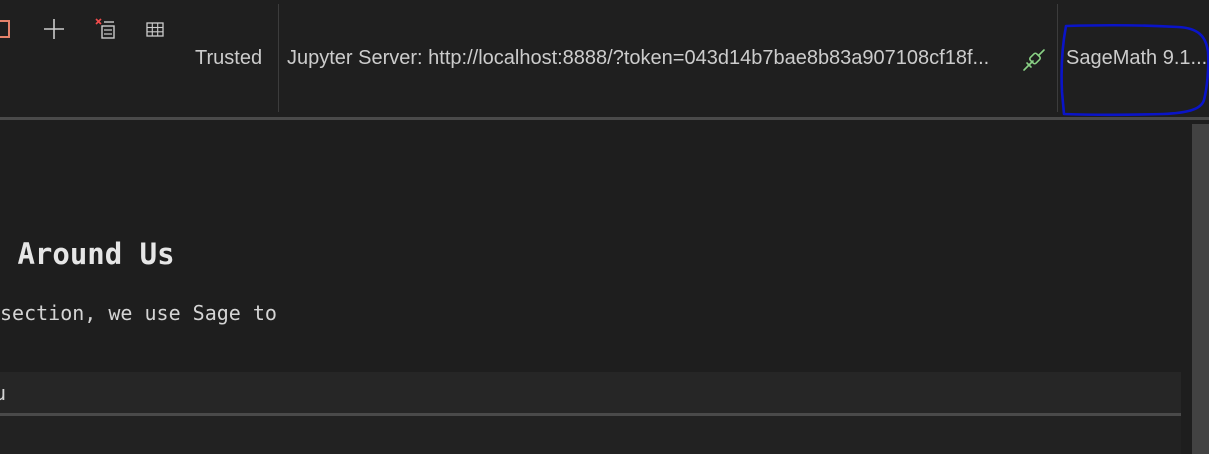 The image size is (1209, 454). Describe the element at coordinates (590, 392) in the screenshot. I see `code-cell-editor: u` at that location.